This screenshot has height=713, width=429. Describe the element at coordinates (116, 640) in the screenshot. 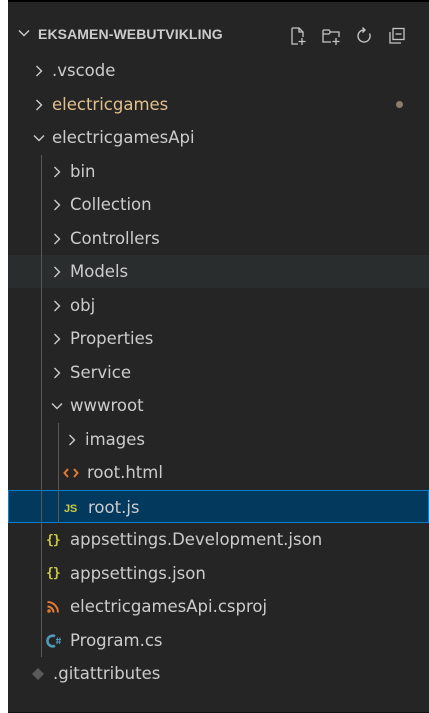

I see `tree-item-label: Program.cs` at that location.